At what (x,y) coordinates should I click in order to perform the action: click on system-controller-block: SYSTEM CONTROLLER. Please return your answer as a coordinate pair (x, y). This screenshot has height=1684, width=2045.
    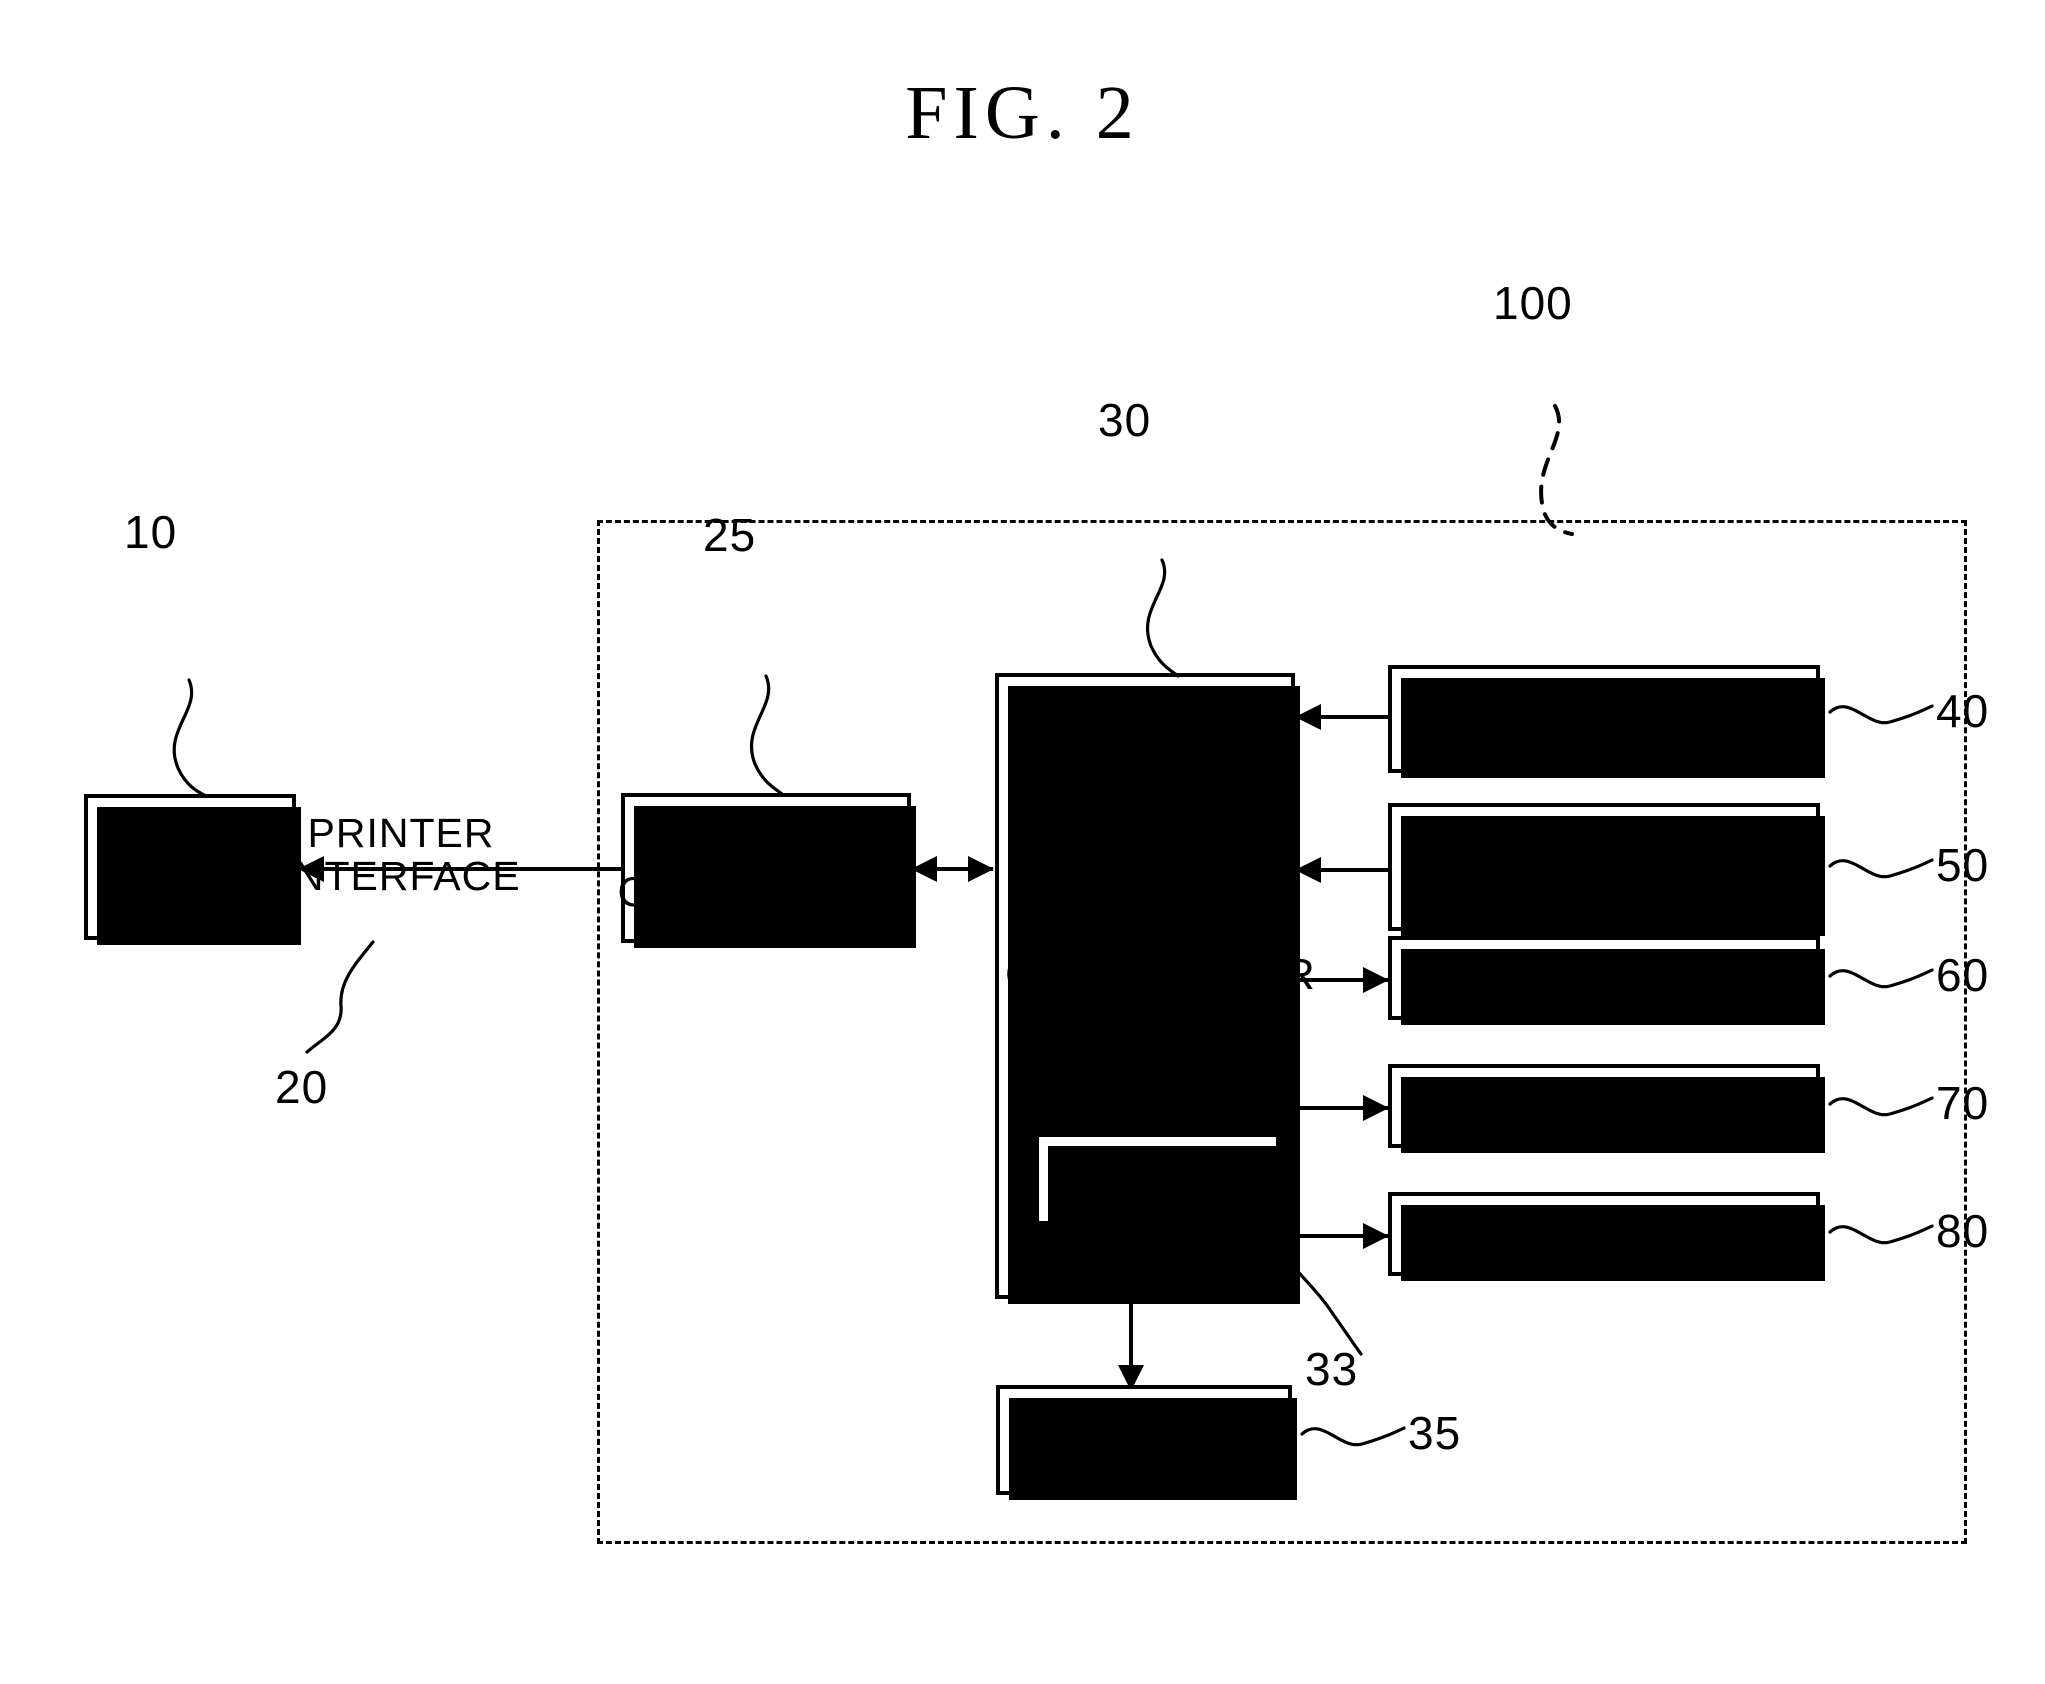
    Looking at the image, I should click on (766, 870).